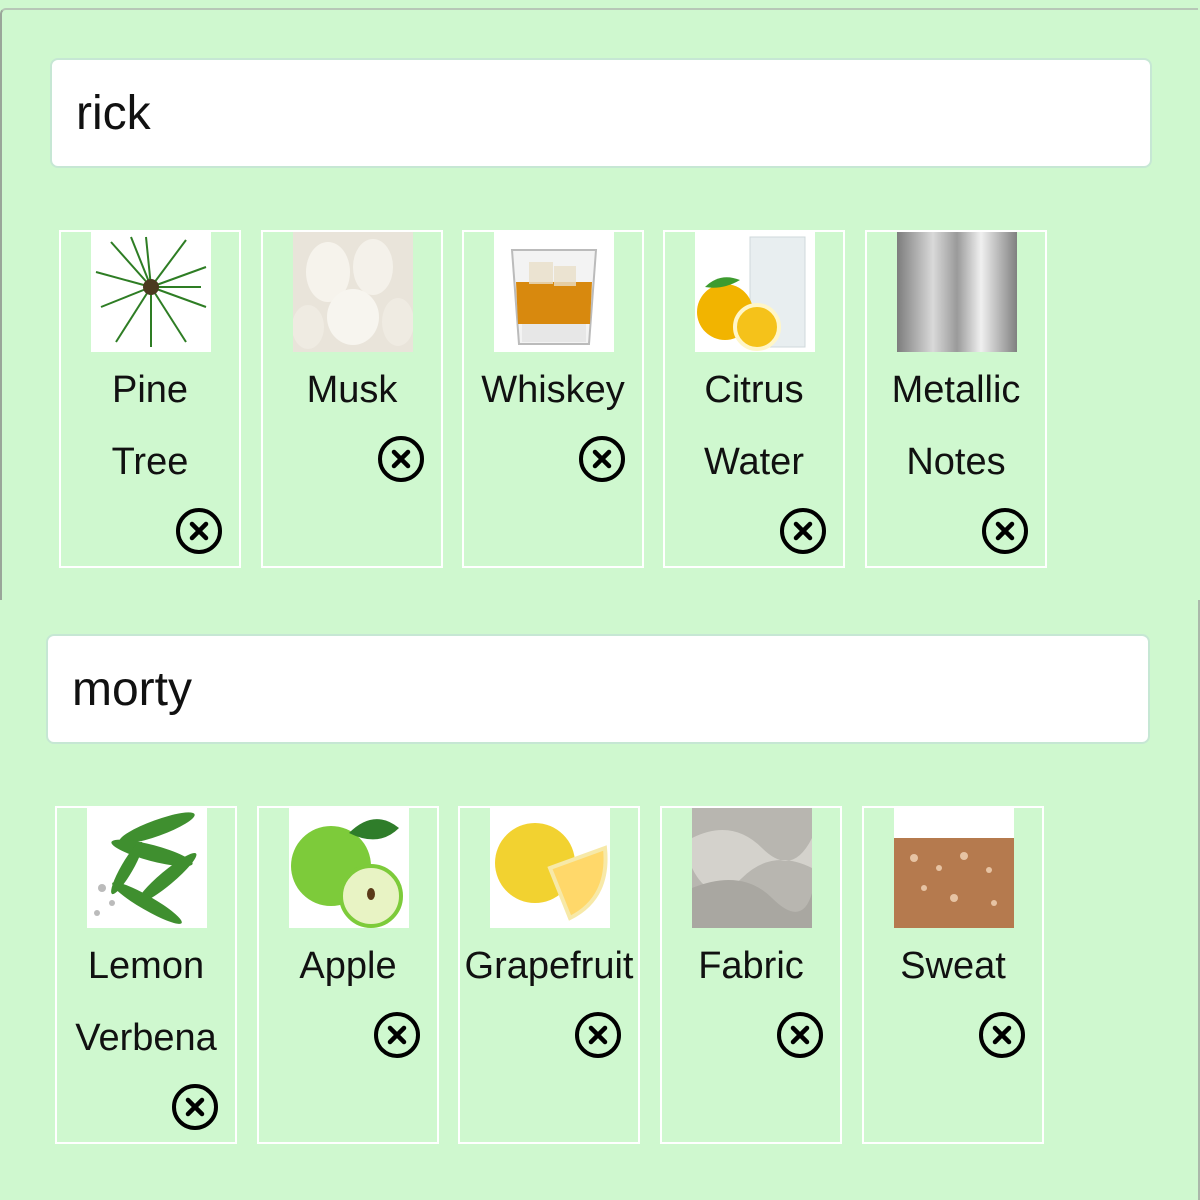  Describe the element at coordinates (957, 292) in the screenshot. I see `metallic-image` at that location.